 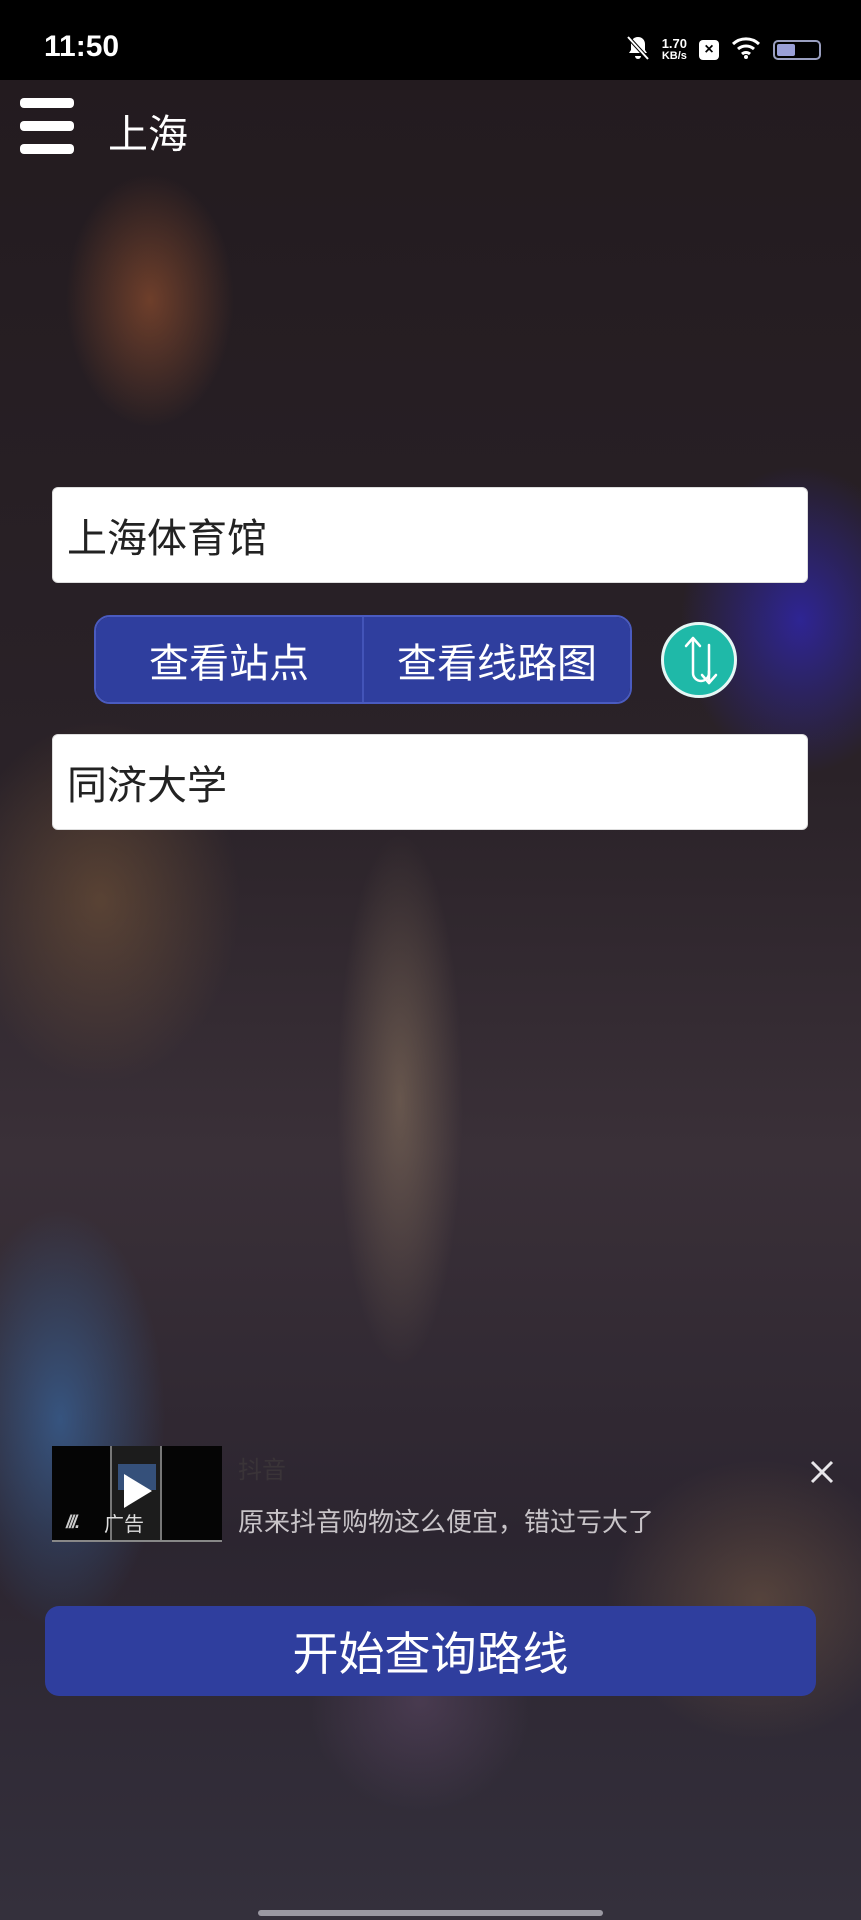 I want to click on network-speed-unit: KB/s, so click(x=674, y=56).